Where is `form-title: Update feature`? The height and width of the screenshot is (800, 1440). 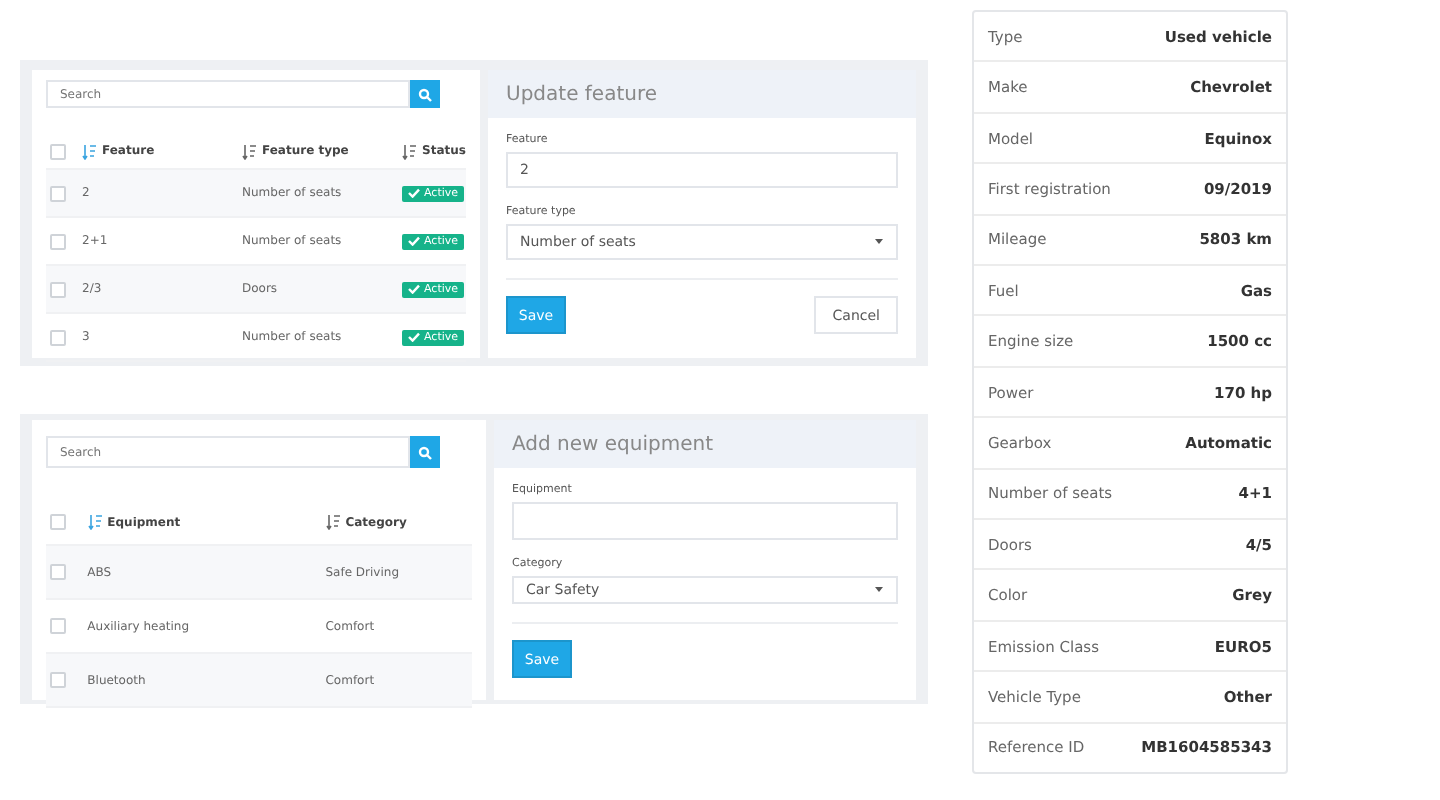
form-title: Update feature is located at coordinates (702, 94).